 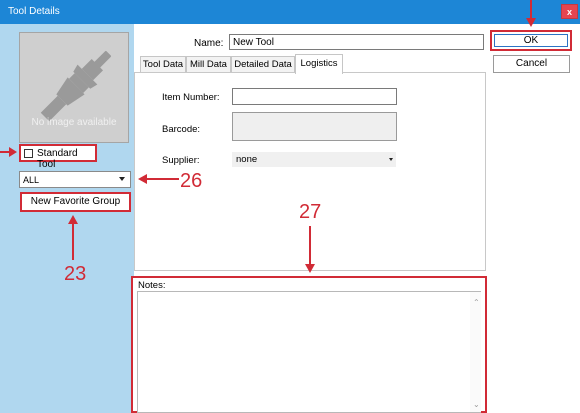 What do you see at coordinates (263, 64) in the screenshot?
I see `tab-detailed-data: Detailed Data` at bounding box center [263, 64].